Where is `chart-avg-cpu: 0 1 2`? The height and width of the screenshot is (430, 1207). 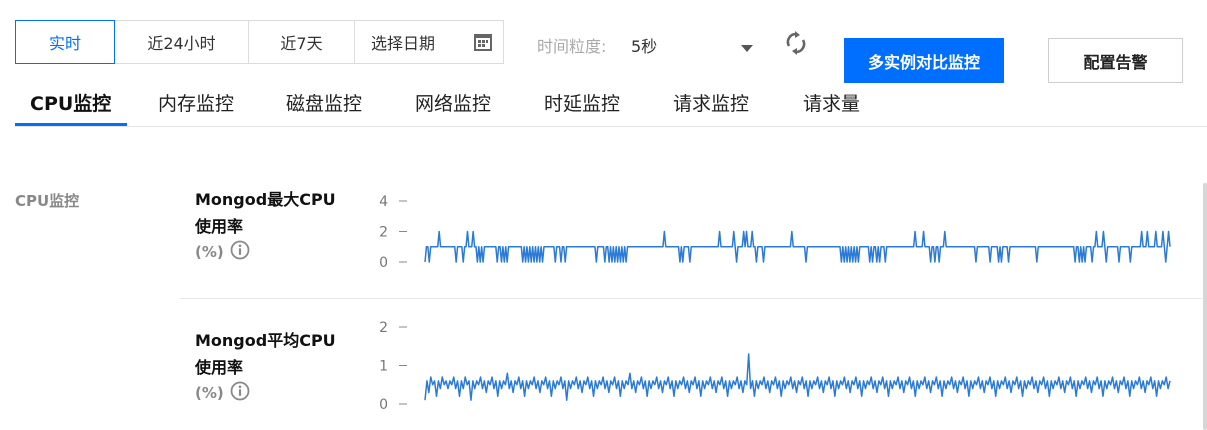
chart-avg-cpu: 0 1 2 is located at coordinates (775, 366).